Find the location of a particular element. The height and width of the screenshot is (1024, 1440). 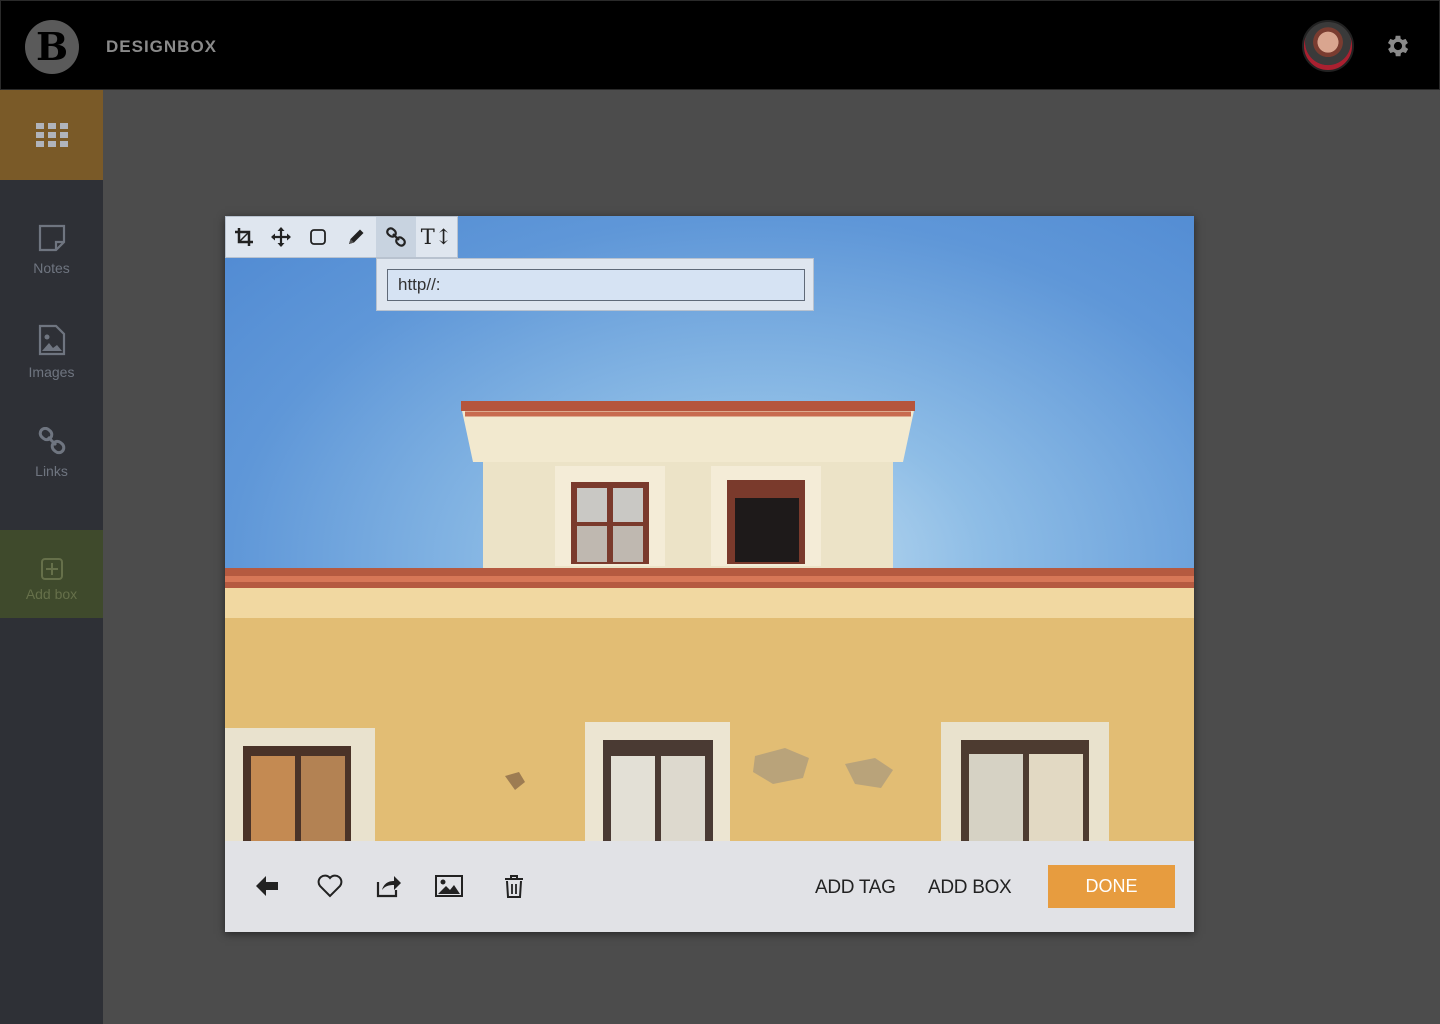

sidebar-item-notes: Notes is located at coordinates (51, 269).